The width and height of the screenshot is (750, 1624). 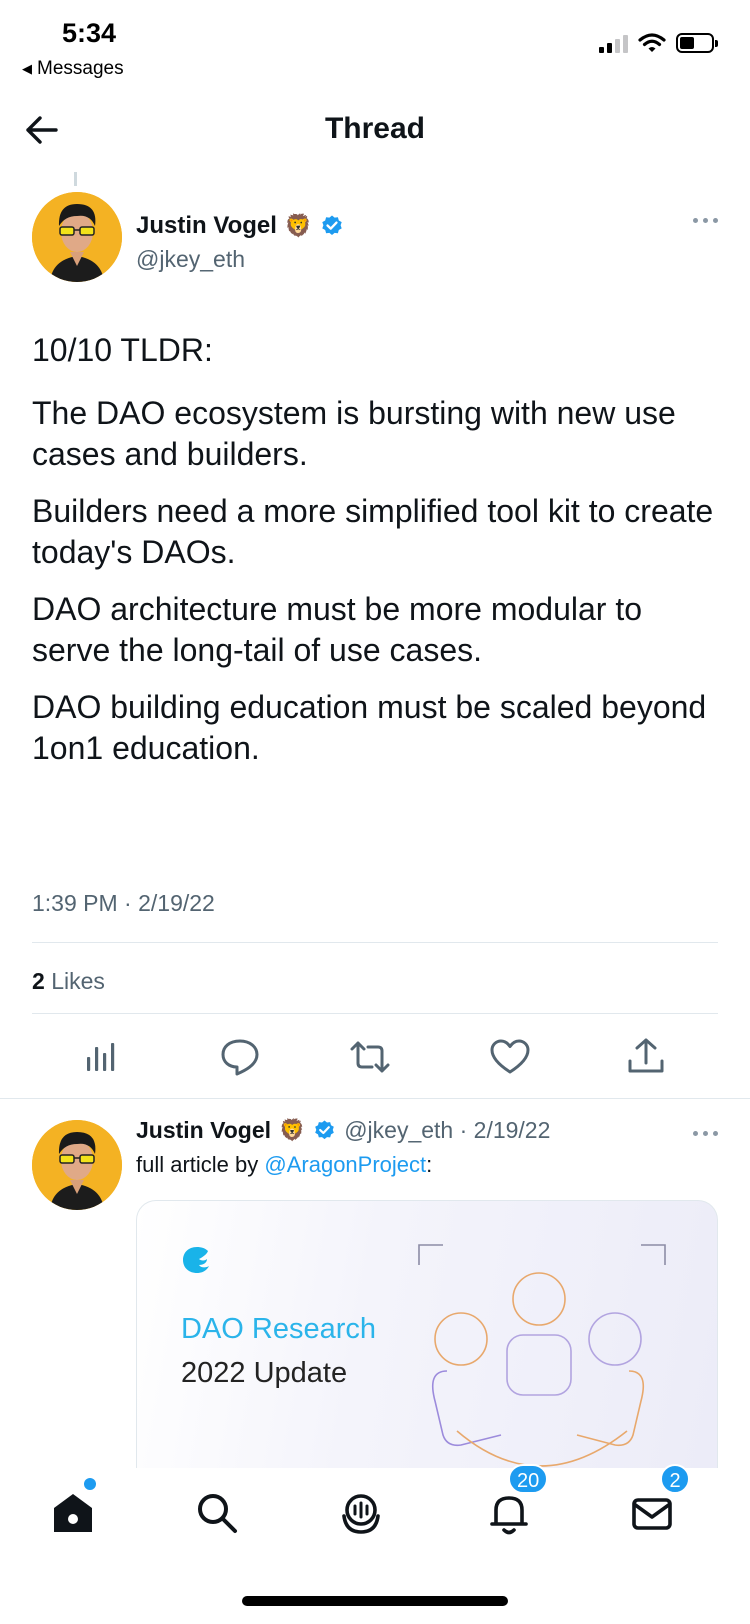 I want to click on aragon-logo-icon, so click(x=196, y=1260).